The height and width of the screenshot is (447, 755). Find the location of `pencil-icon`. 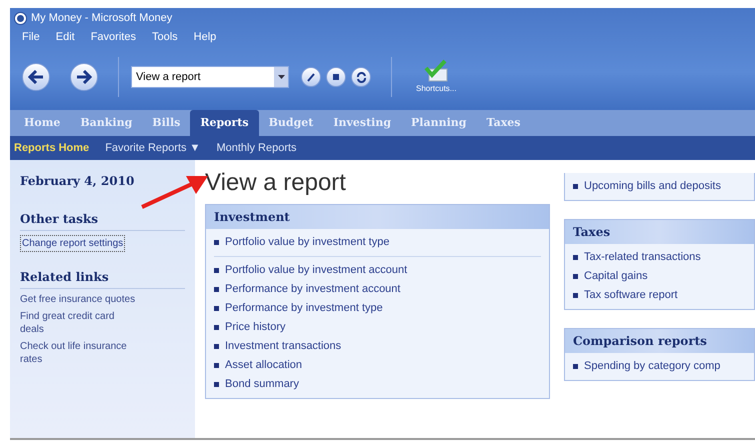

pencil-icon is located at coordinates (311, 77).